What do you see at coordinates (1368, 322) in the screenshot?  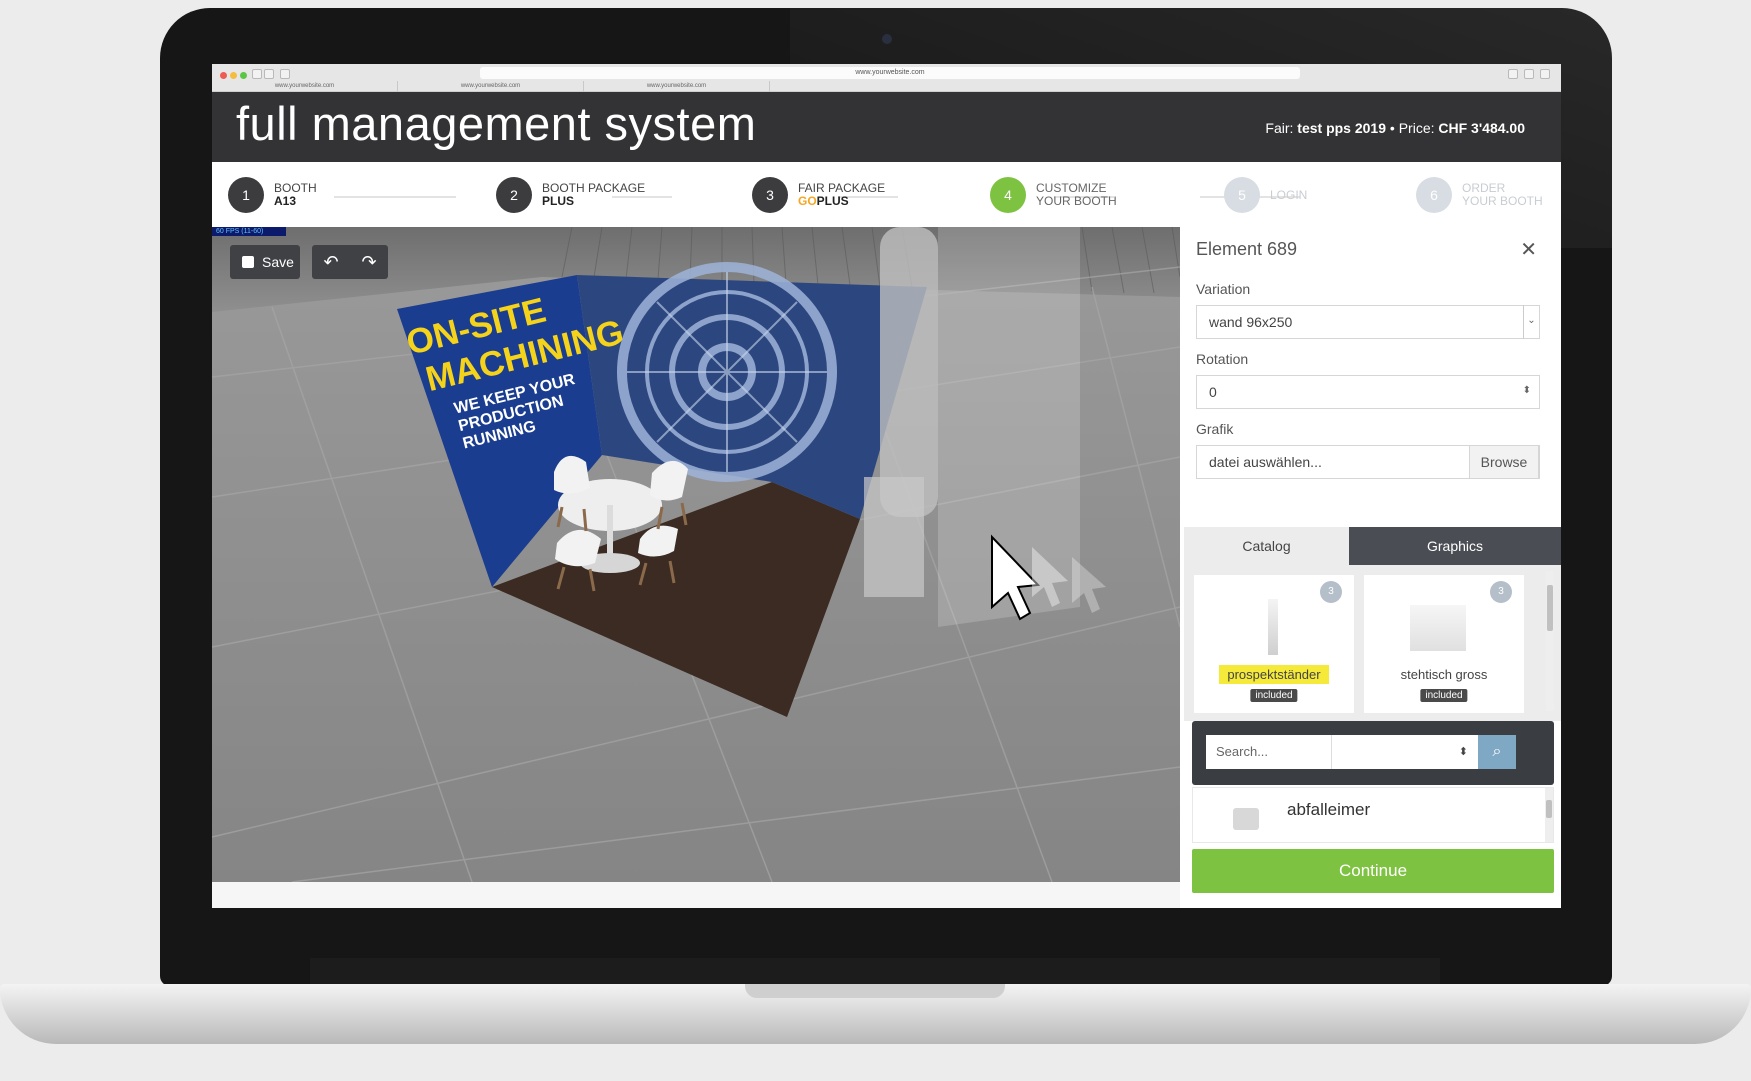 I see `variation-select: wand 96x250 ⌄` at bounding box center [1368, 322].